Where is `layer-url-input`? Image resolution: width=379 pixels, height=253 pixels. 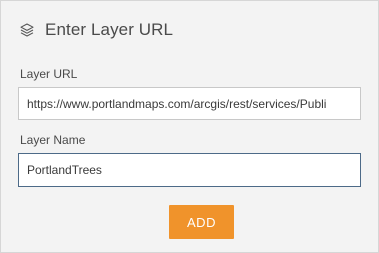
layer-url-input is located at coordinates (189, 103).